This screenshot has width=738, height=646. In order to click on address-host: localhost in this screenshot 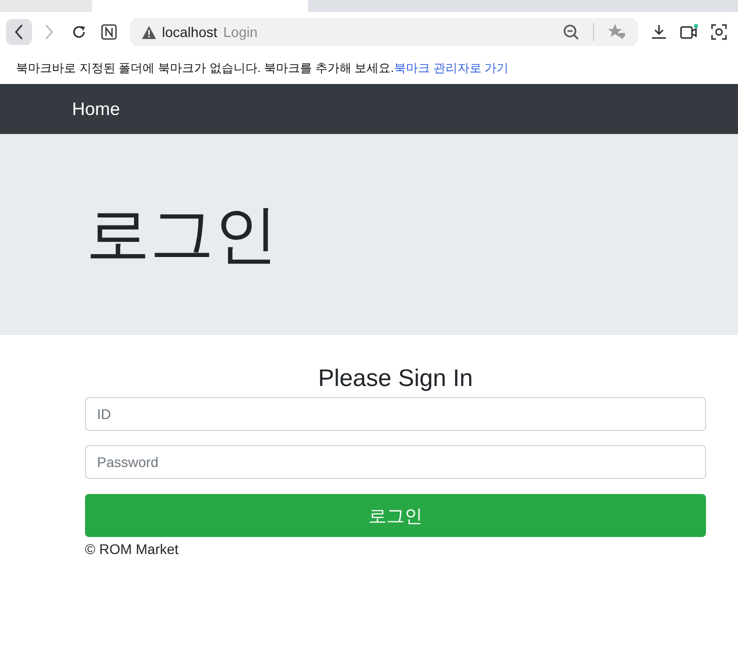, I will do `click(190, 32)`.